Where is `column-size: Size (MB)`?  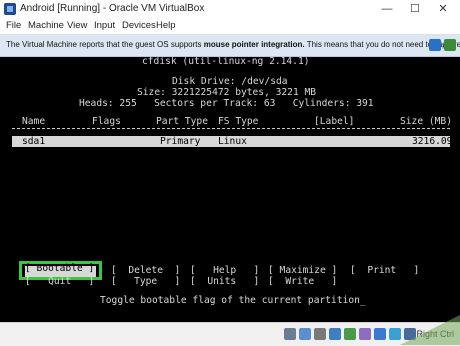 column-size: Size (MB) is located at coordinates (426, 121).